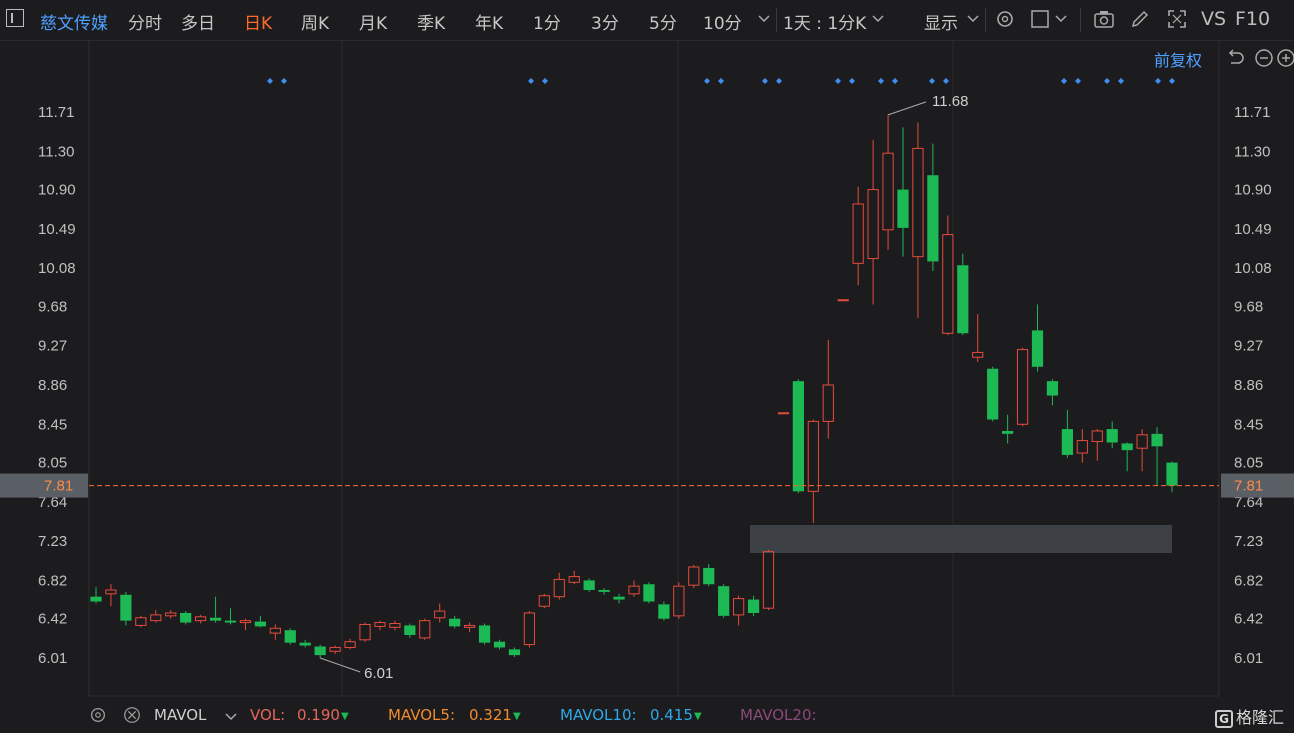 The height and width of the screenshot is (733, 1294). What do you see at coordinates (671, 715) in the screenshot?
I see `mavol10-value: 0.415` at bounding box center [671, 715].